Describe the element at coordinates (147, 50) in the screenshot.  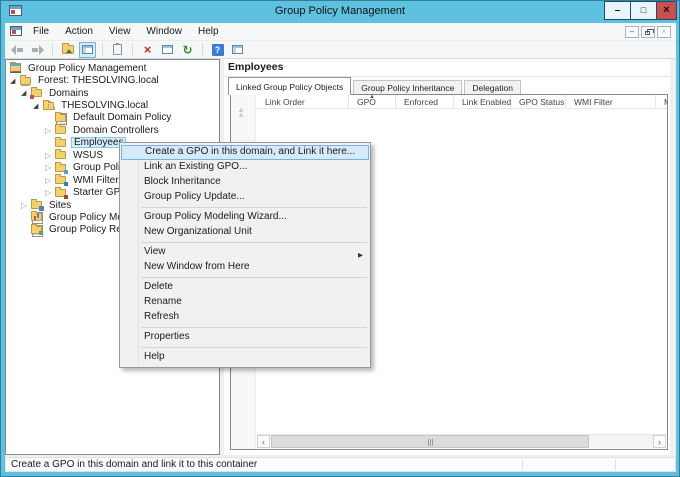
I see `delete-button: ×` at that location.